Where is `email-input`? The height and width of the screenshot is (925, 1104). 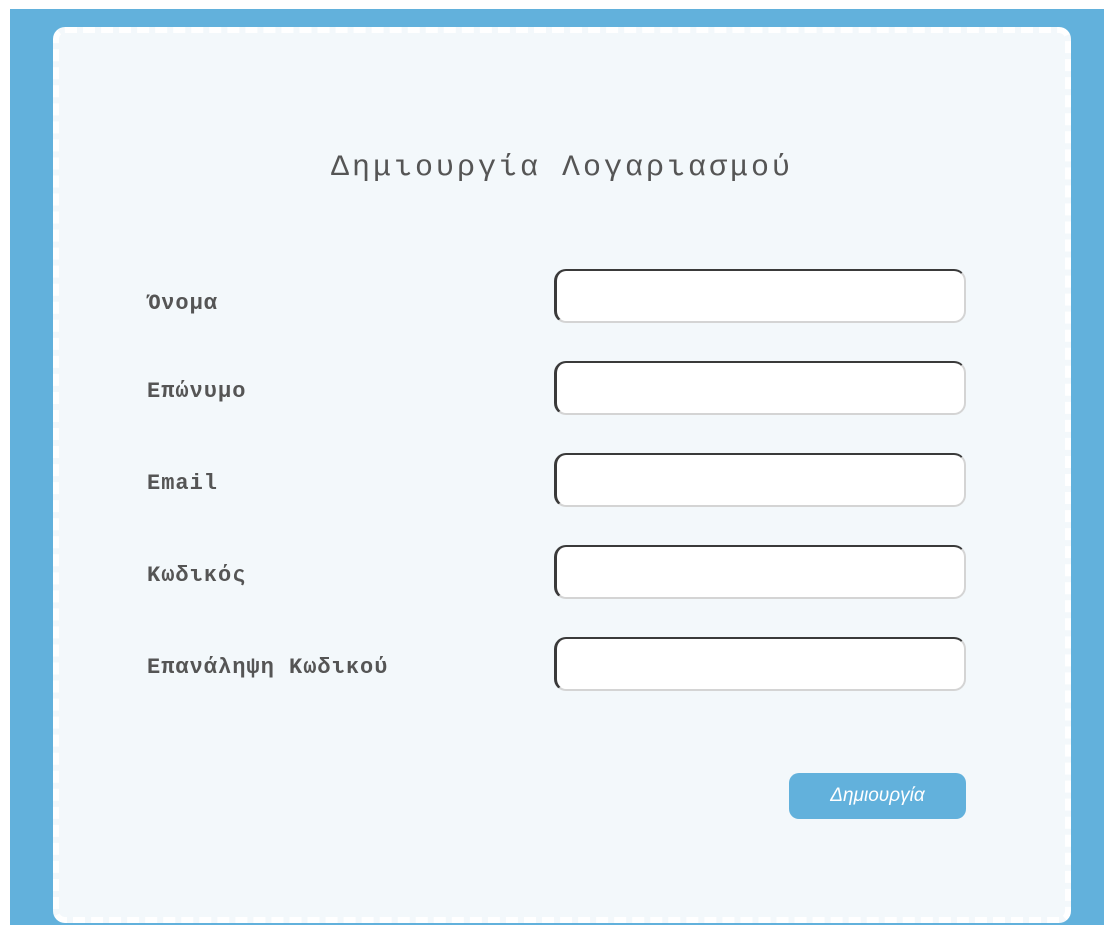 email-input is located at coordinates (760, 480).